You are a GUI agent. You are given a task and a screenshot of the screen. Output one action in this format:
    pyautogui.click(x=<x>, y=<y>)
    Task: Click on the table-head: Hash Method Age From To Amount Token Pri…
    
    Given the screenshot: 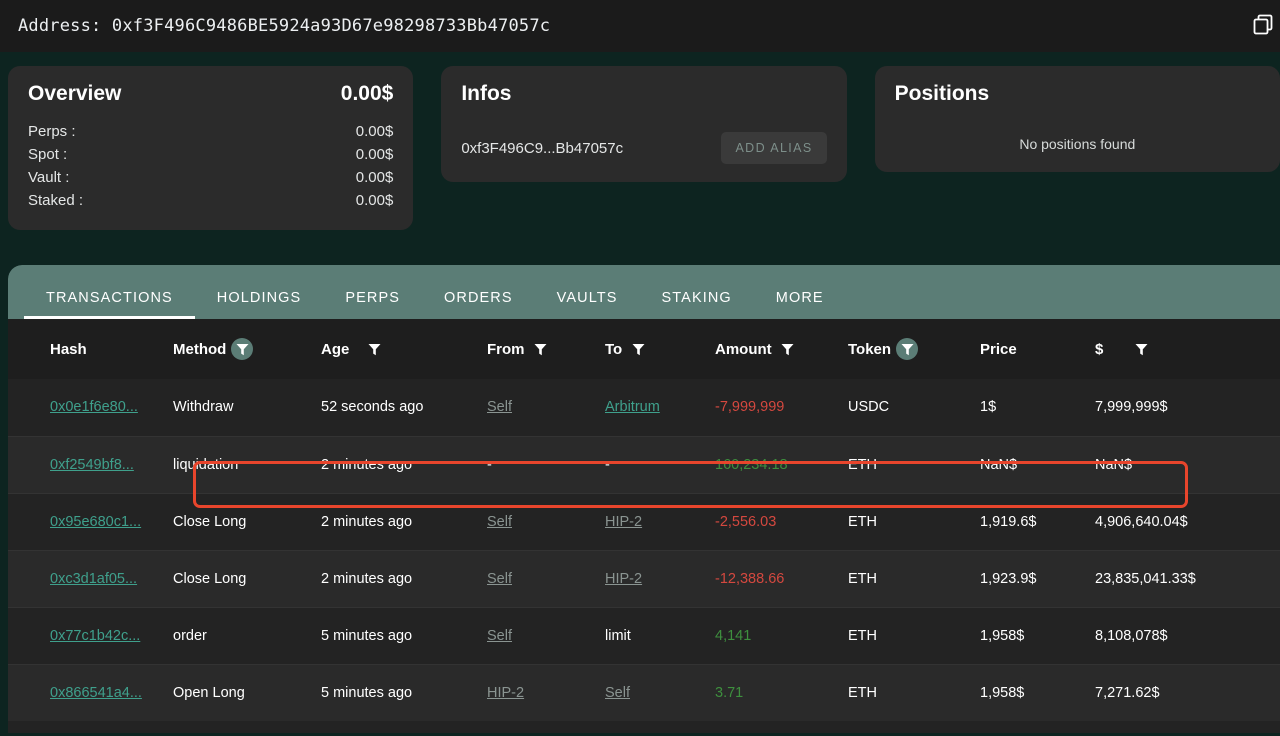 What is the action you would take?
    pyautogui.click(x=644, y=349)
    